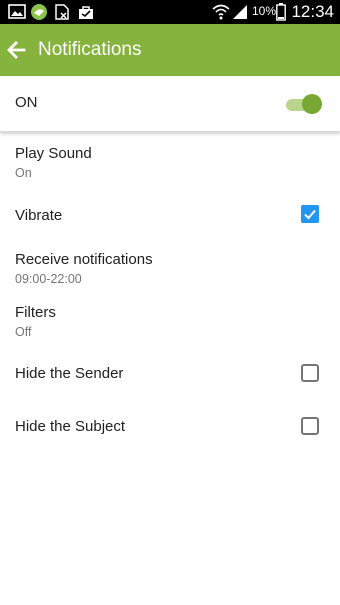 This screenshot has width=340, height=605. Describe the element at coordinates (70, 426) in the screenshot. I see `setting-title: Hide the Subject` at that location.